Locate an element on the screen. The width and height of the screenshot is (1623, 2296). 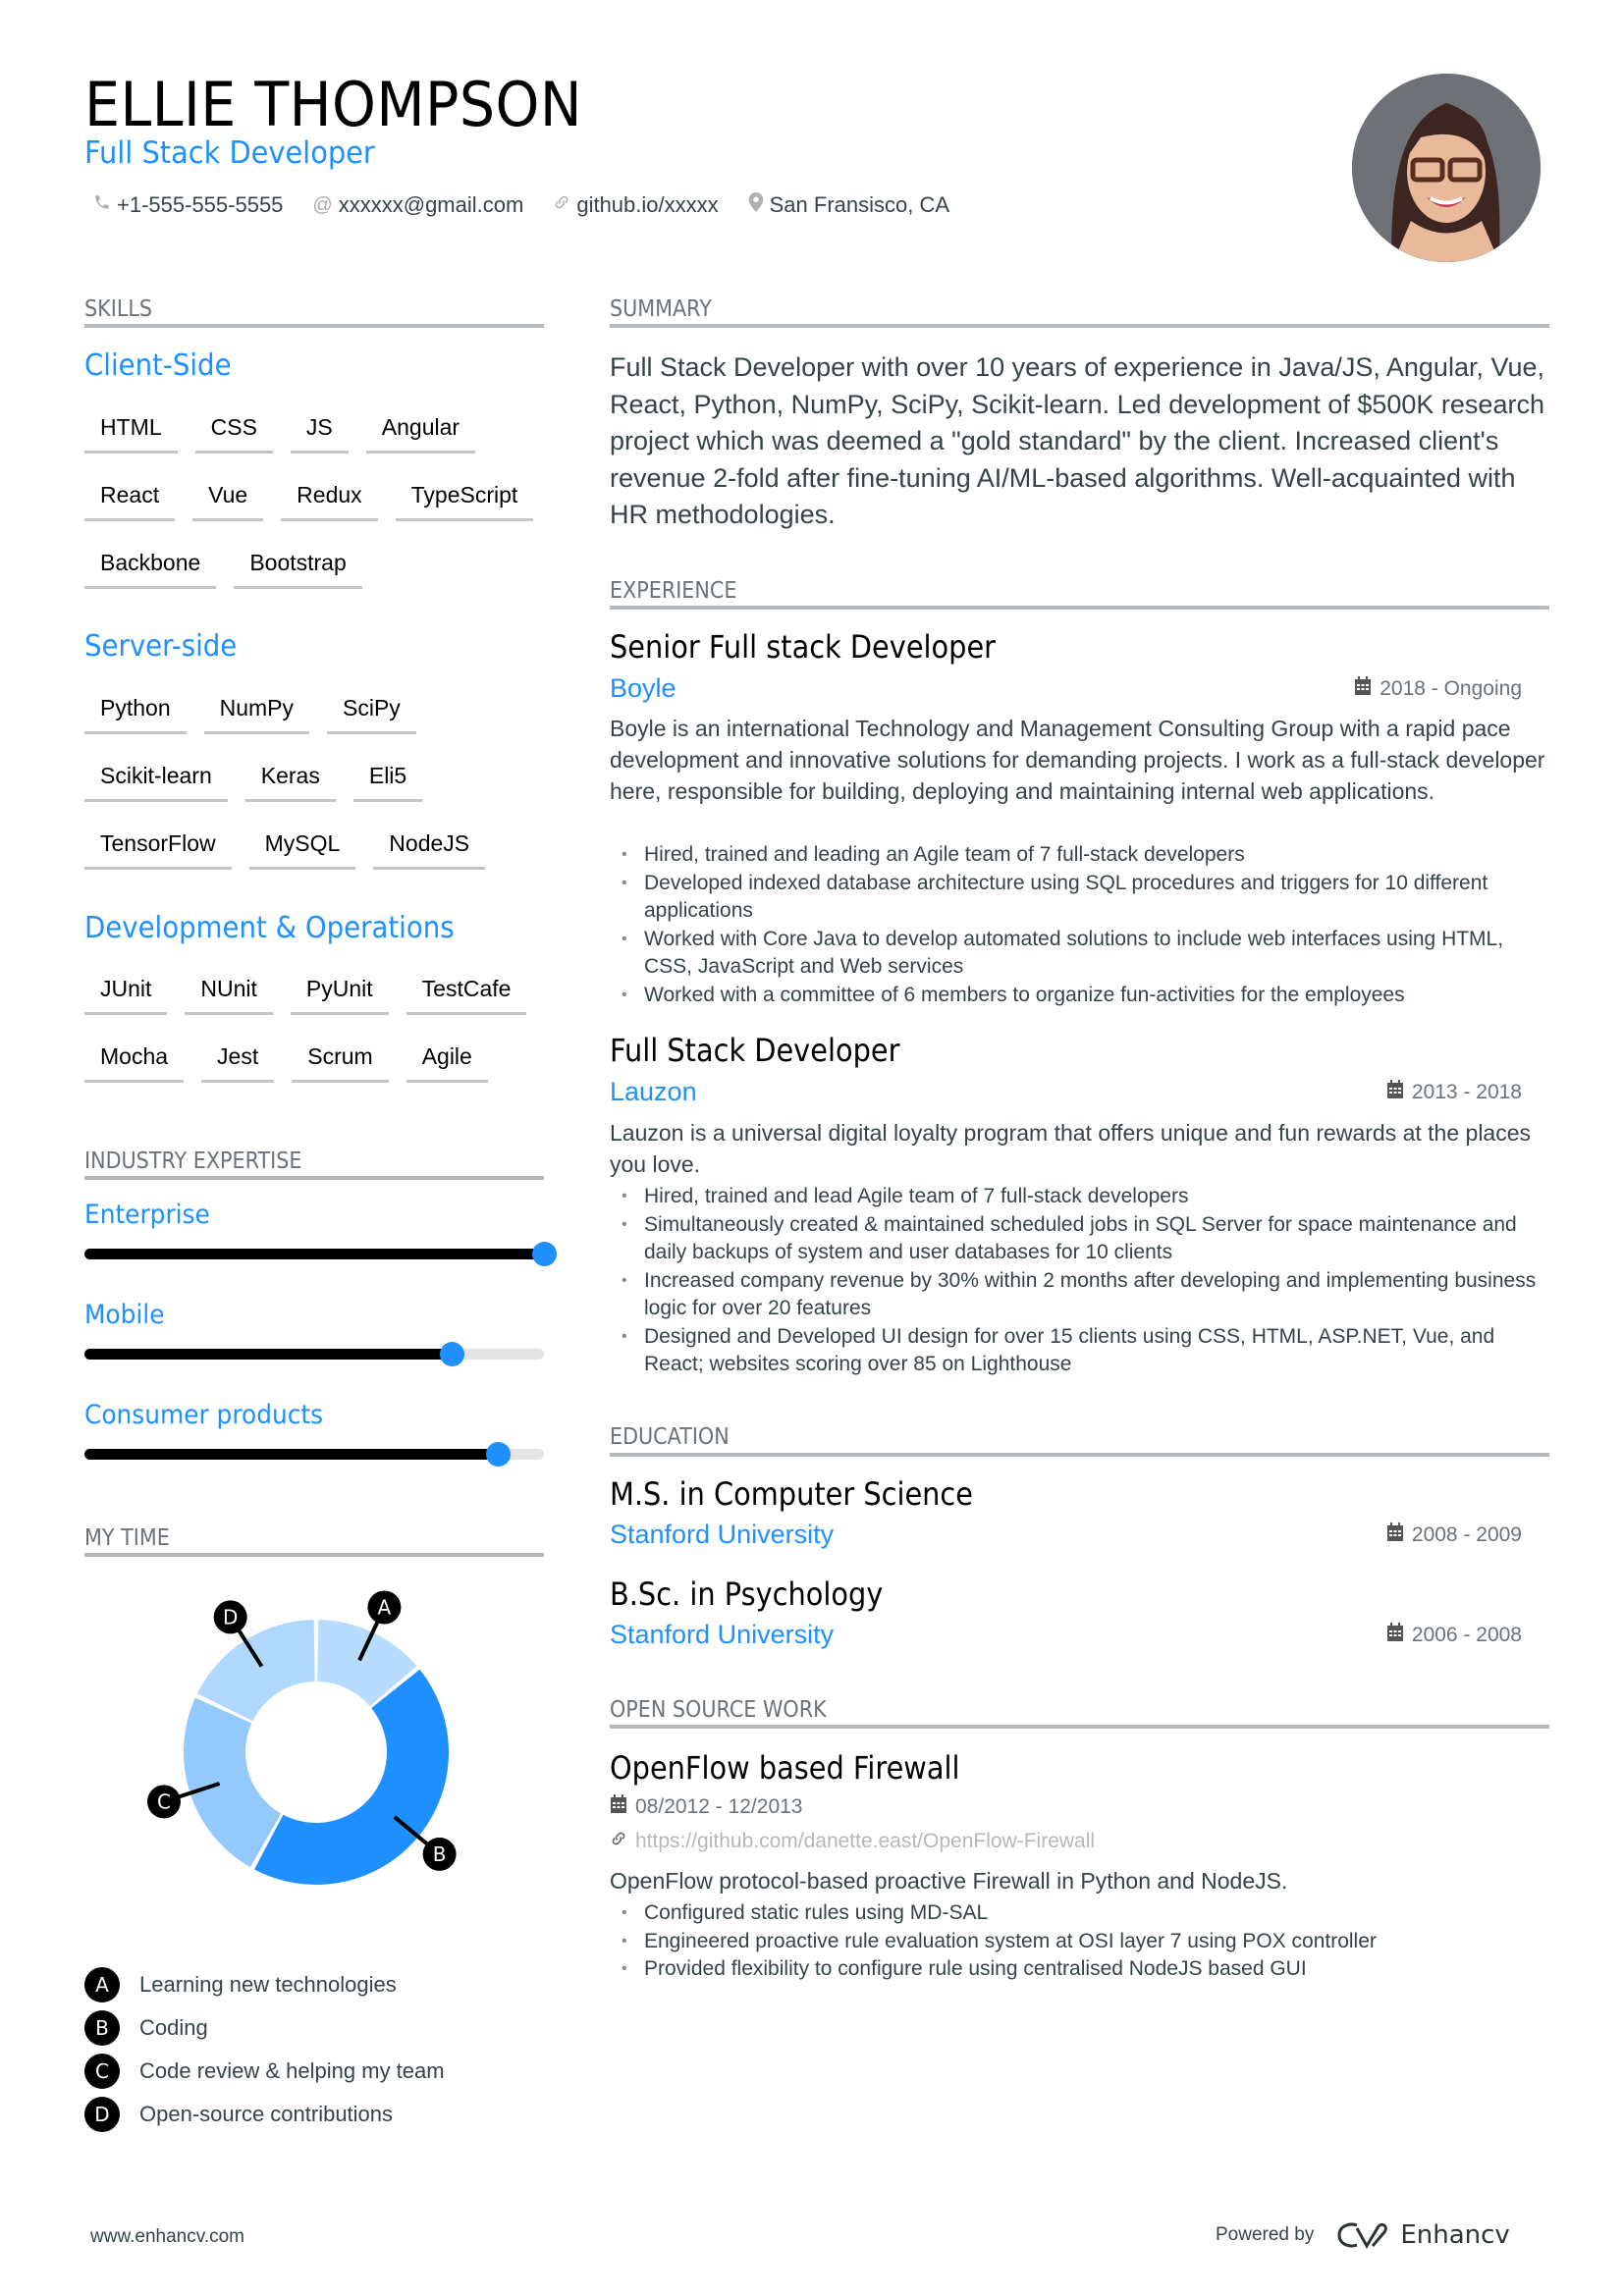
job-dates: 2018 - Ongoing is located at coordinates (1438, 689).